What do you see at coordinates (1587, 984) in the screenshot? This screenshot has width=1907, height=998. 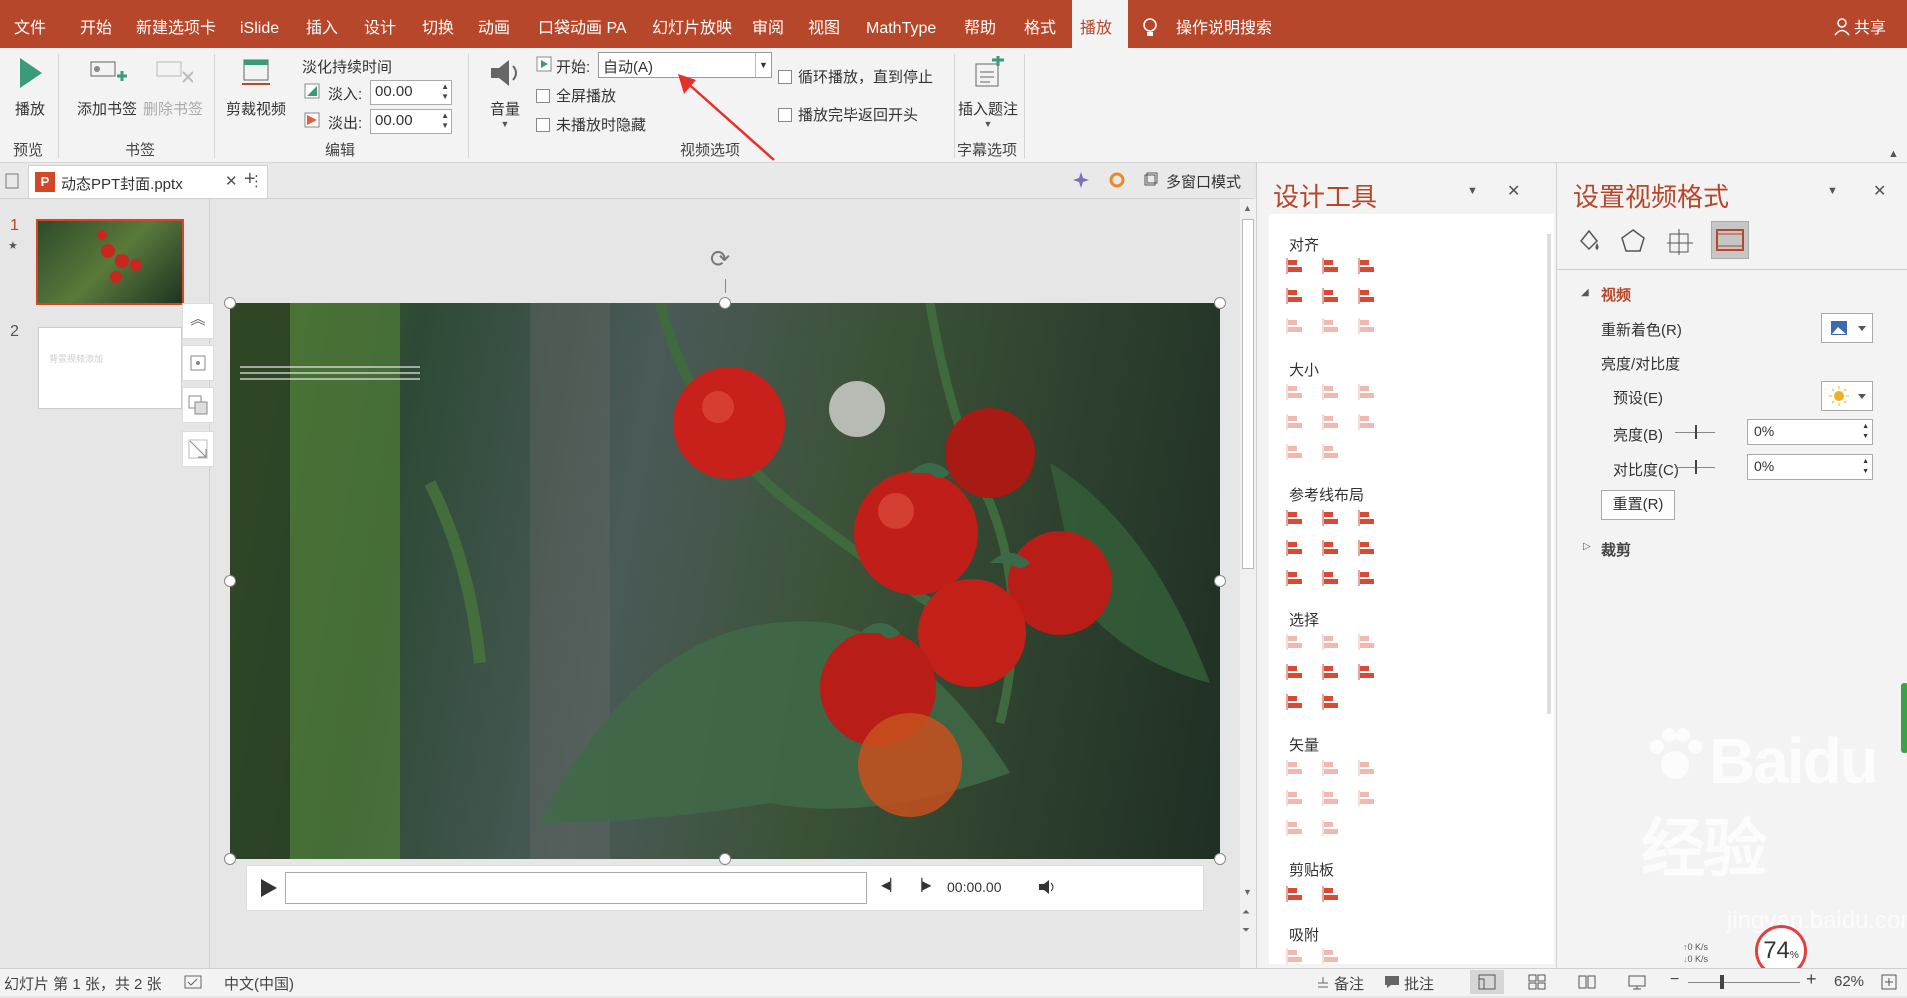 I see `reading-view-icon` at bounding box center [1587, 984].